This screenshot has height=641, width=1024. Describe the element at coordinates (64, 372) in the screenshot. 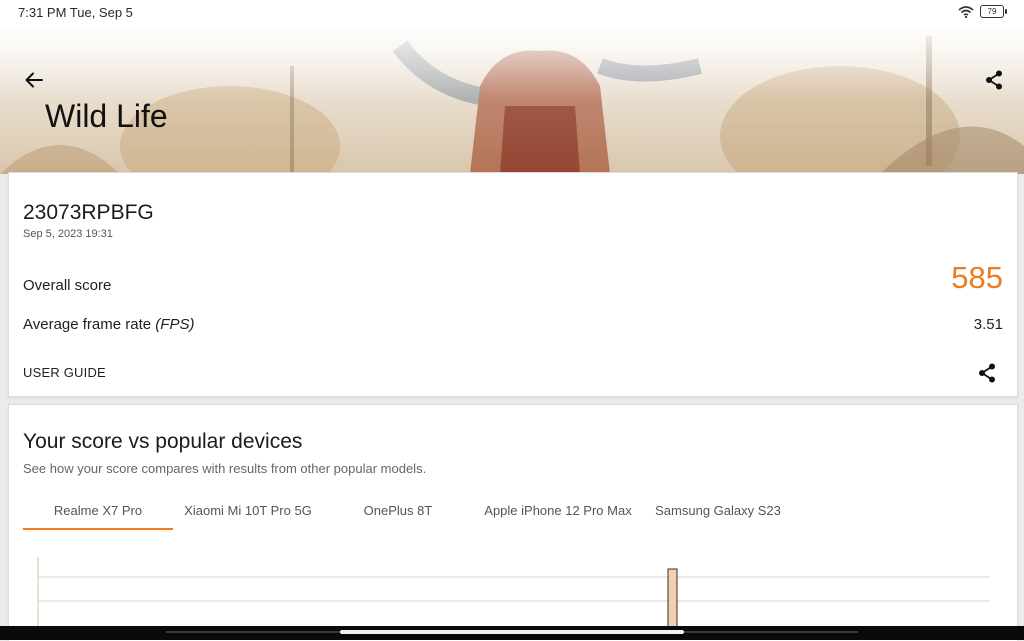

I see `user-guide-button: USER GUIDE` at that location.